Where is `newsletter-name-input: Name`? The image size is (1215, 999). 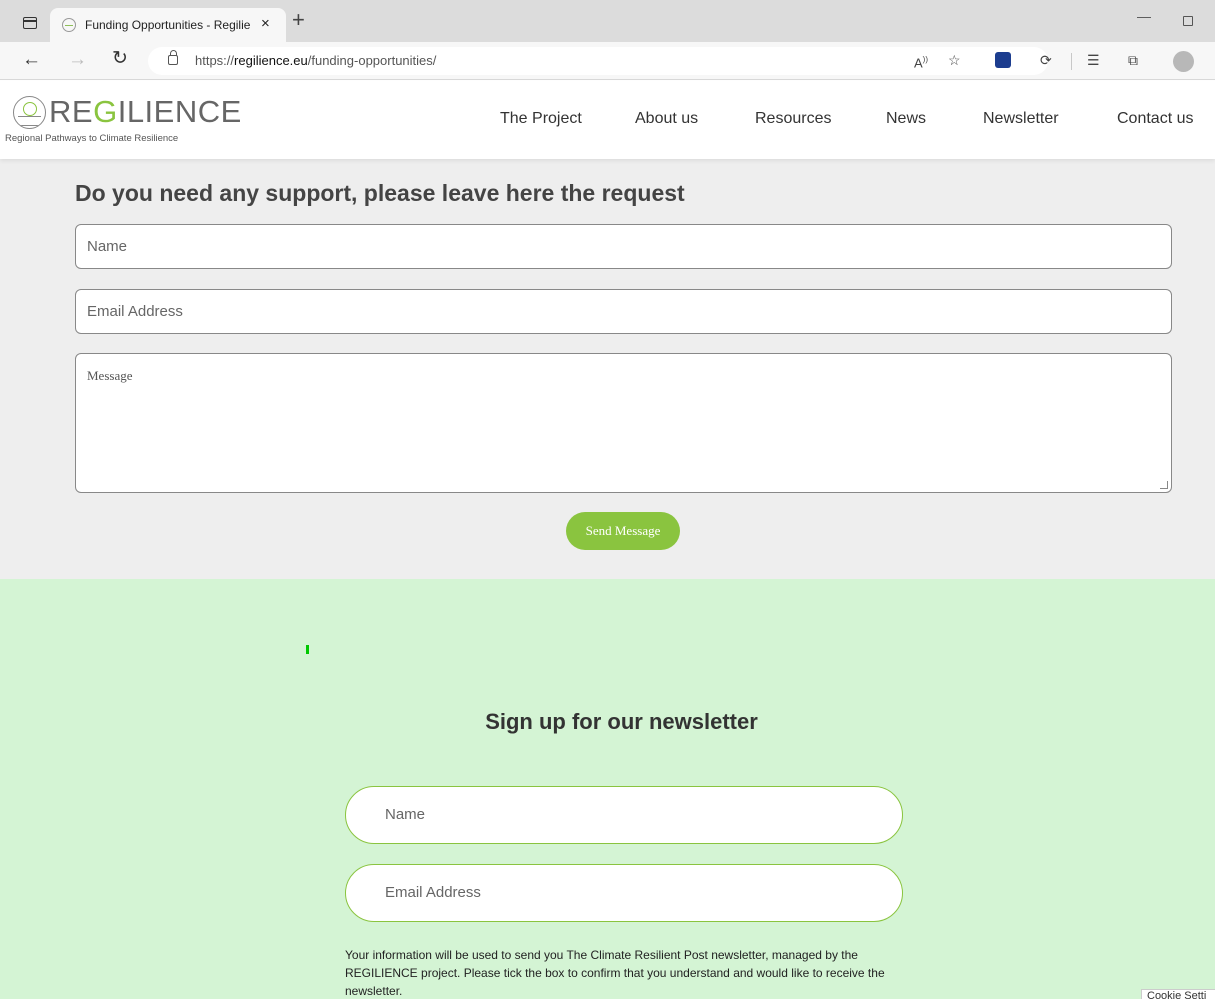 newsletter-name-input: Name is located at coordinates (624, 815).